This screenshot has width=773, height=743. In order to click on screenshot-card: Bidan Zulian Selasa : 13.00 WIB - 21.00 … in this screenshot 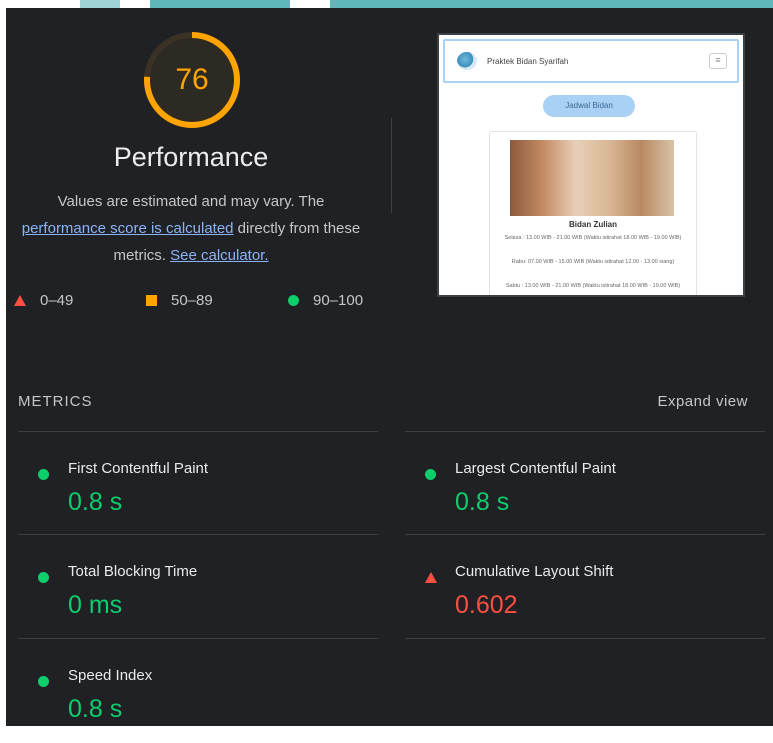, I will do `click(593, 213)`.